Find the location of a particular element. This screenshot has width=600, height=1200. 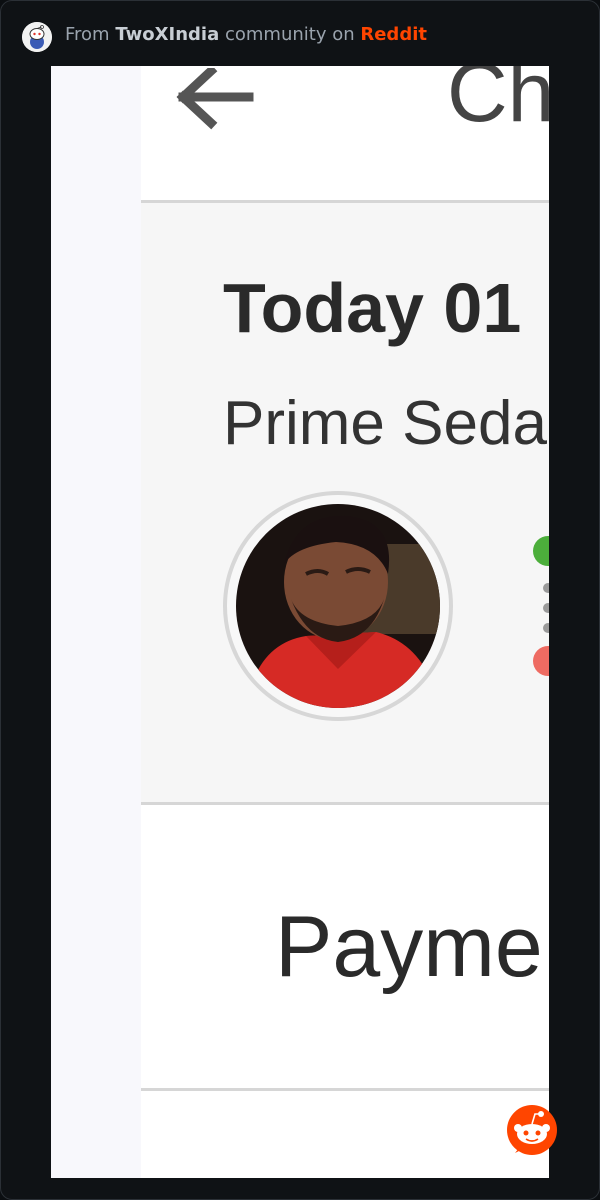

ride-date: Today 01 is located at coordinates (372, 308).